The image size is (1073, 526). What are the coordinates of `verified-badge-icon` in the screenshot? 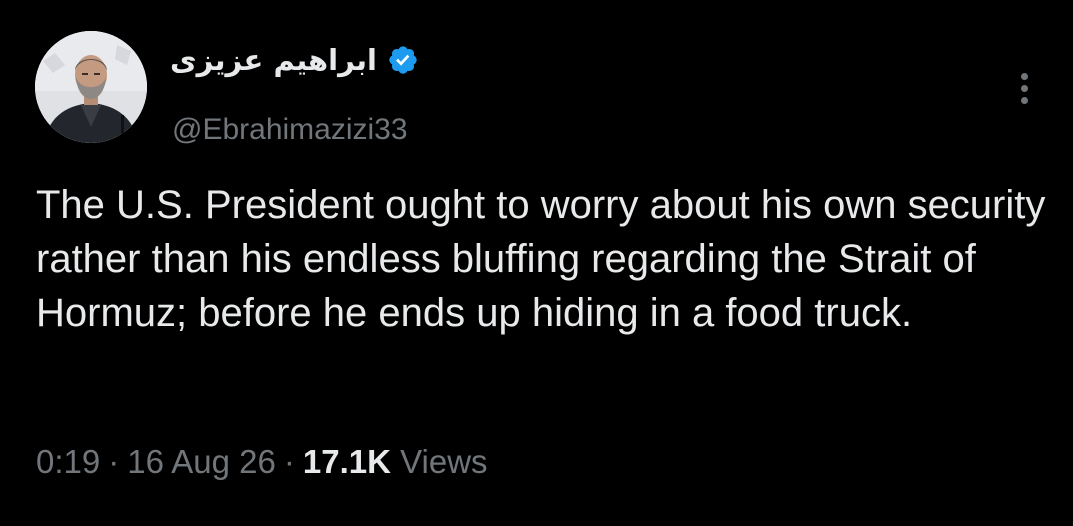 It's located at (403, 60).